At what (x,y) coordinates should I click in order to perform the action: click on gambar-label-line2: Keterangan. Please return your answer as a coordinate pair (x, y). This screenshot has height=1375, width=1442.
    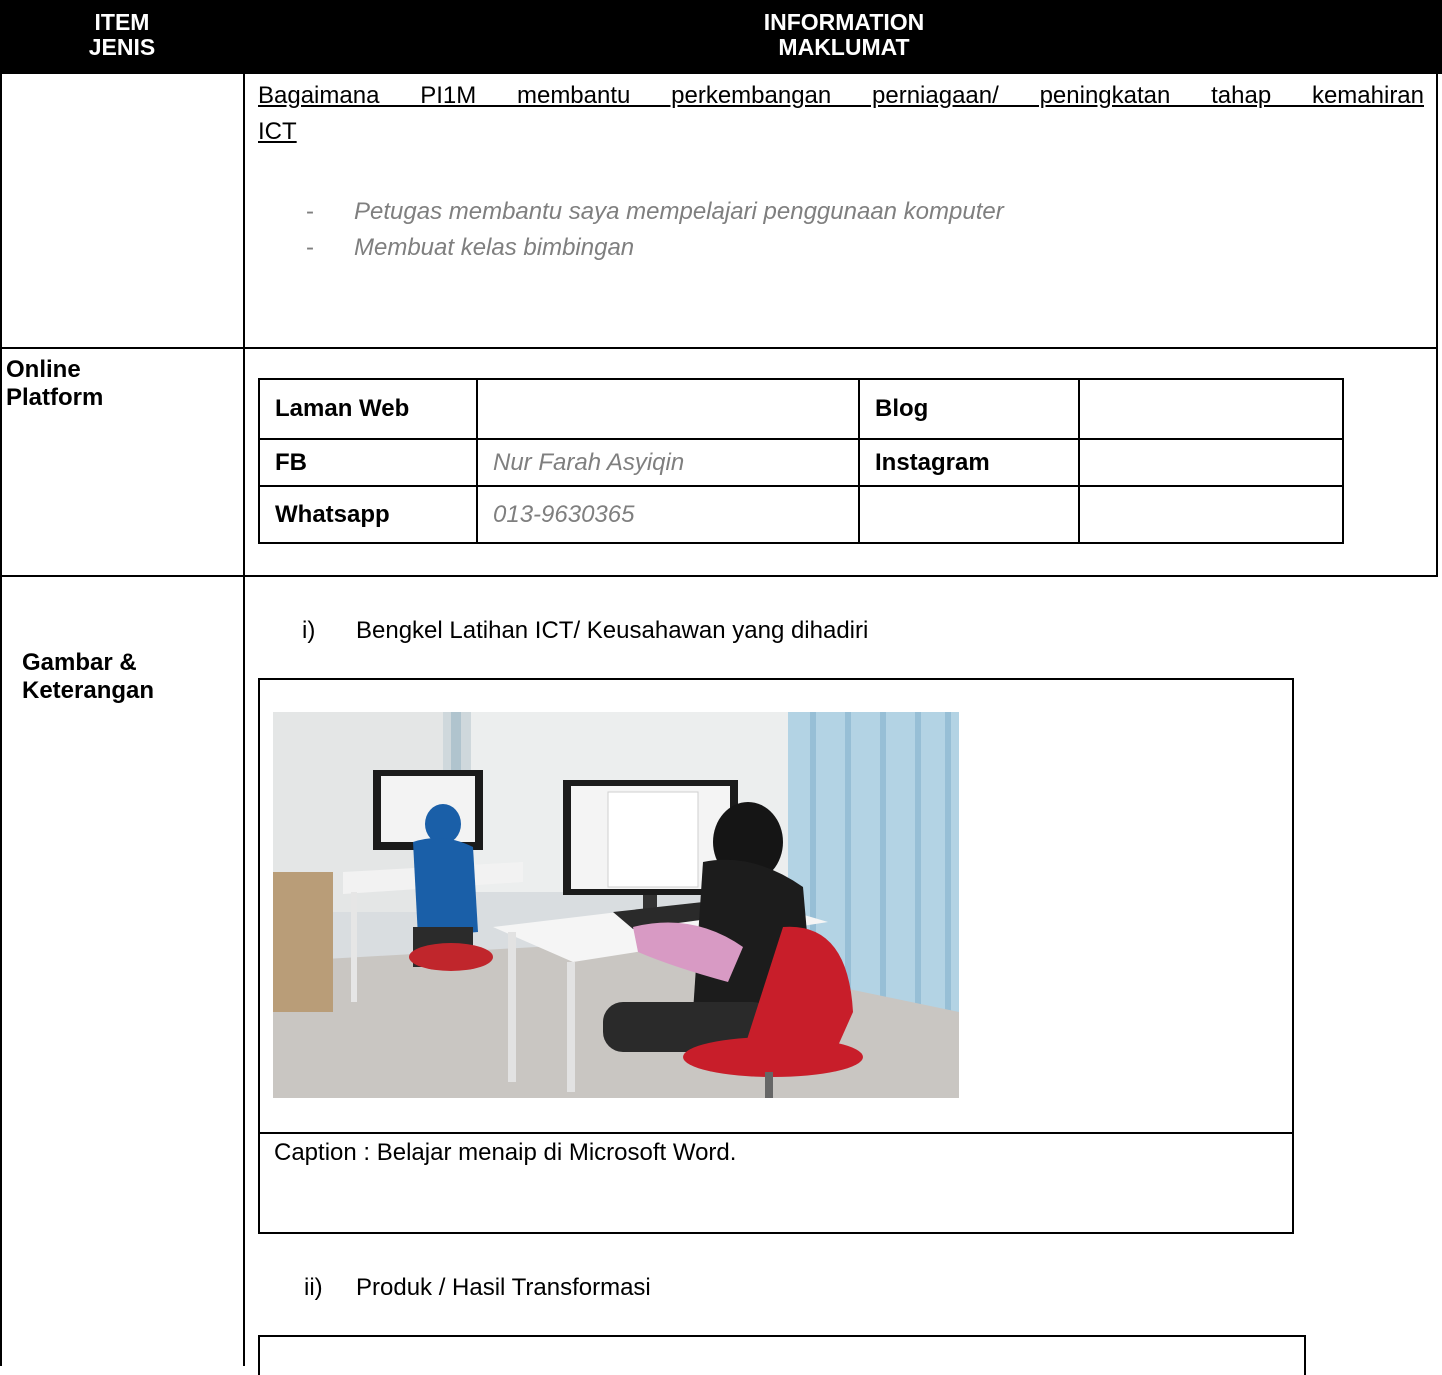
    Looking at the image, I should click on (88, 690).